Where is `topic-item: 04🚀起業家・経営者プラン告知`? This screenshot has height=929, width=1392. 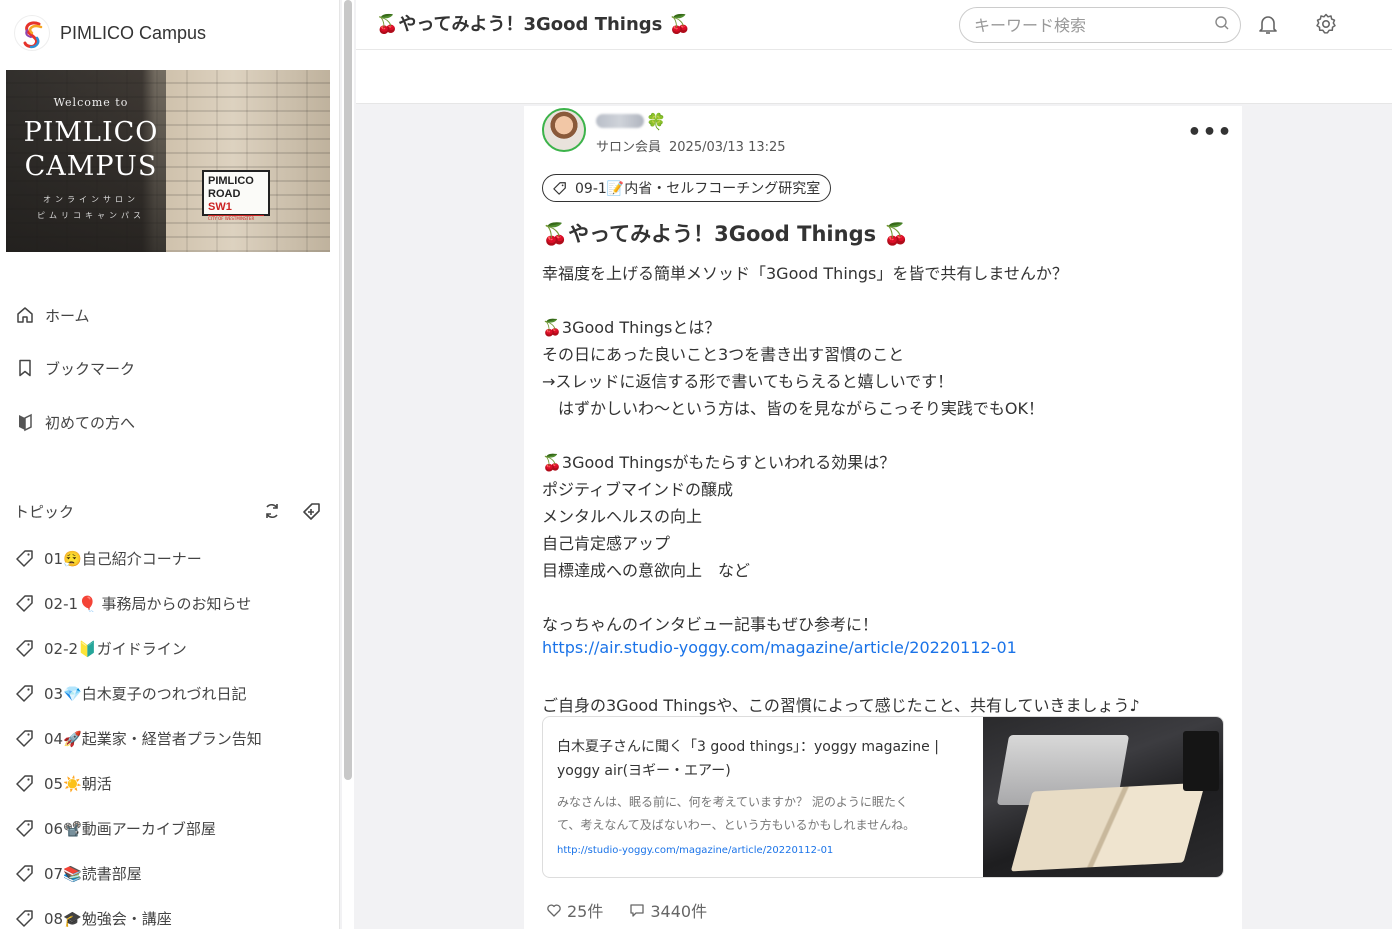
topic-item: 04🚀起業家・経営者プラン告知 is located at coordinates (169, 738).